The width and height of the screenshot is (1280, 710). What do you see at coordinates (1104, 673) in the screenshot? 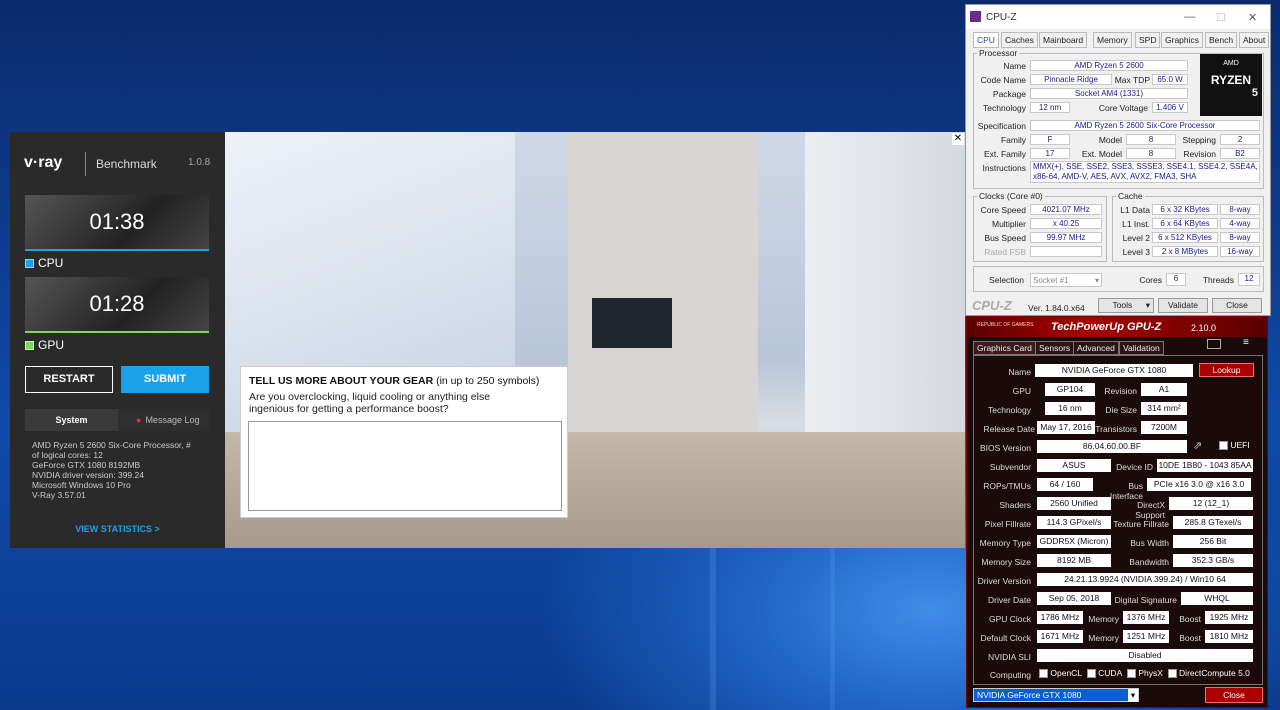
I see `cuda-checkbox: CUDA` at bounding box center [1104, 673].